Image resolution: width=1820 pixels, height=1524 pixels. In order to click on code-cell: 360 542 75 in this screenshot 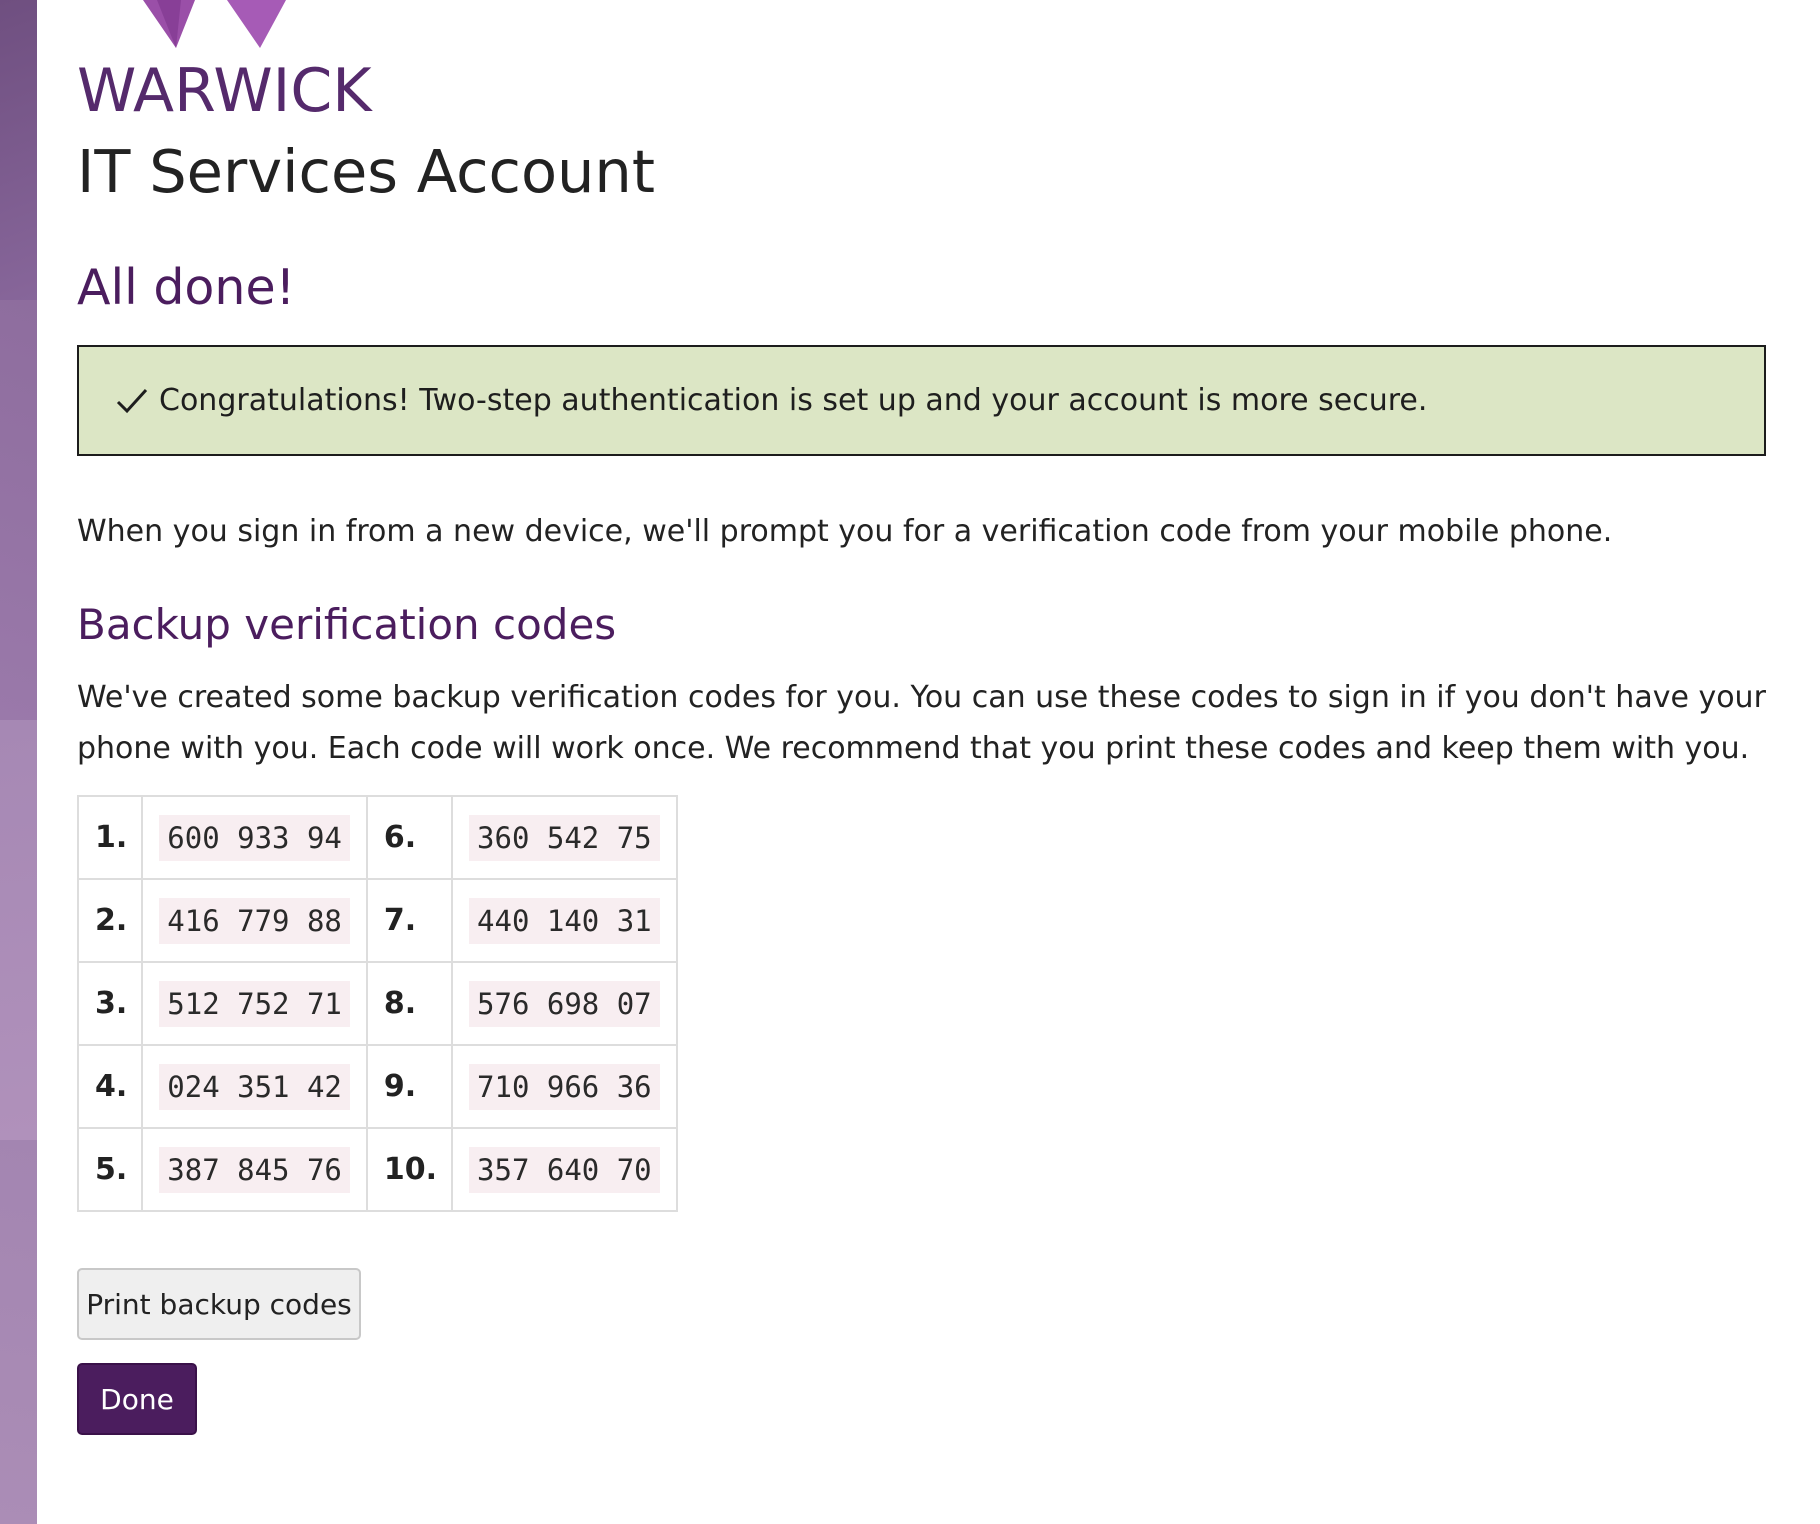, I will do `click(564, 837)`.